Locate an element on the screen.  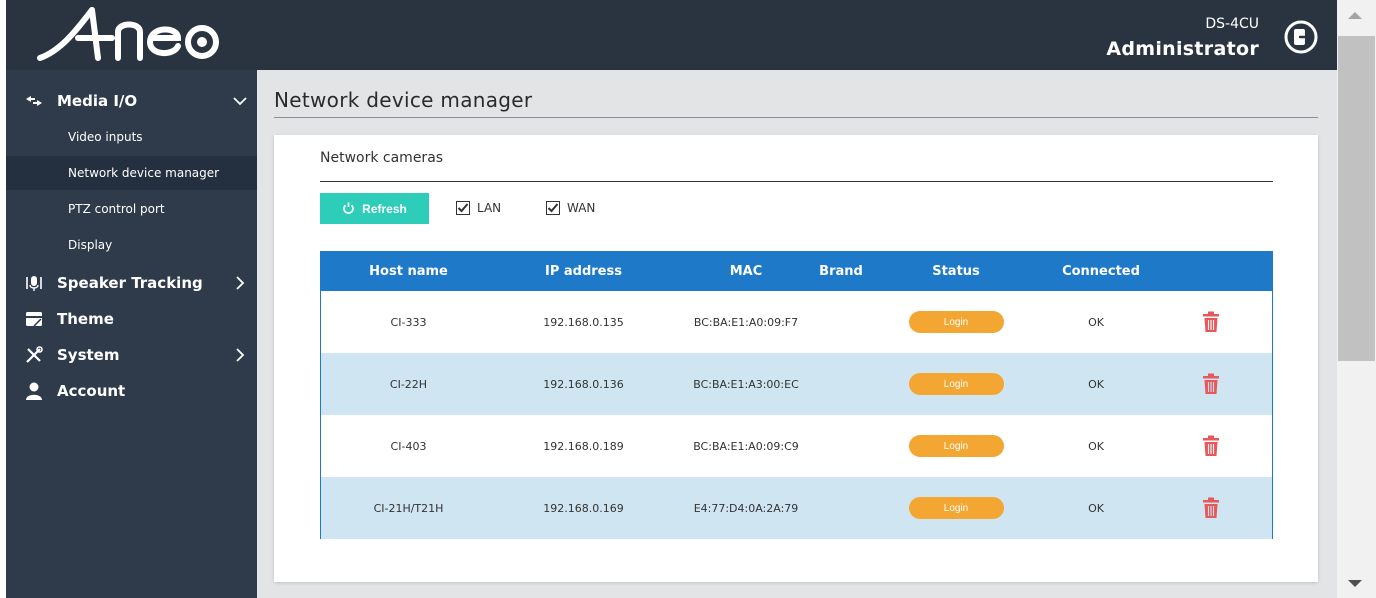
scrollbar-thumb is located at coordinates (1356, 198).